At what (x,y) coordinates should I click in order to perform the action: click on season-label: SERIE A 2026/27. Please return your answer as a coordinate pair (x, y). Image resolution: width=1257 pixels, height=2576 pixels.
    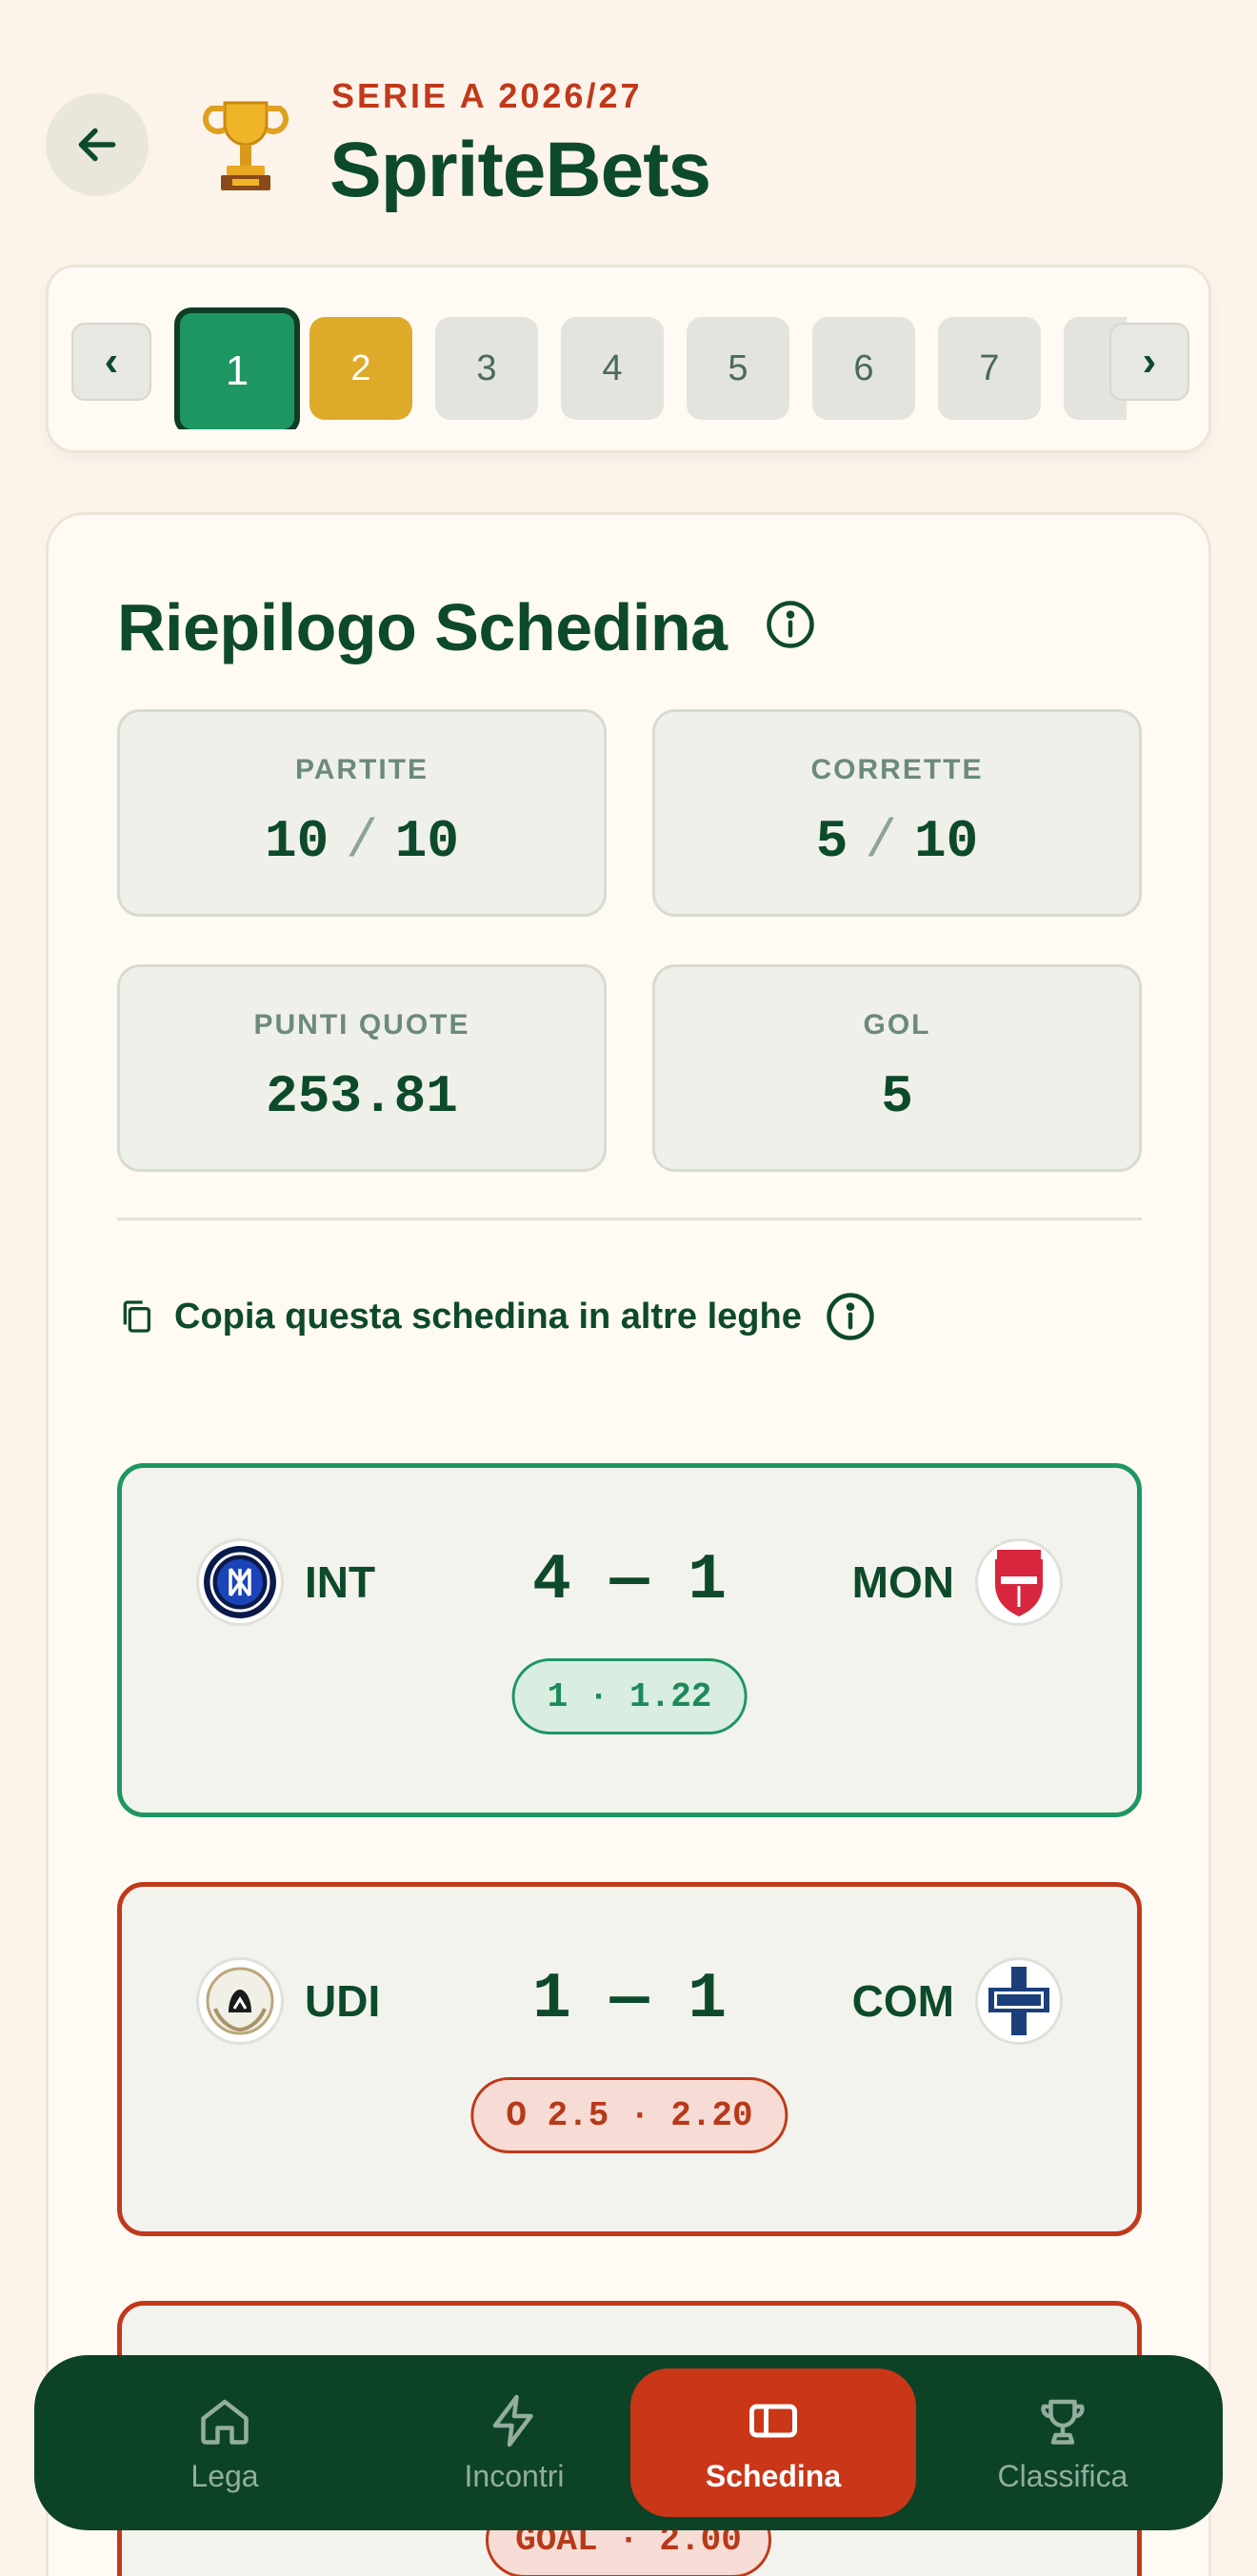
    Looking at the image, I should click on (487, 95).